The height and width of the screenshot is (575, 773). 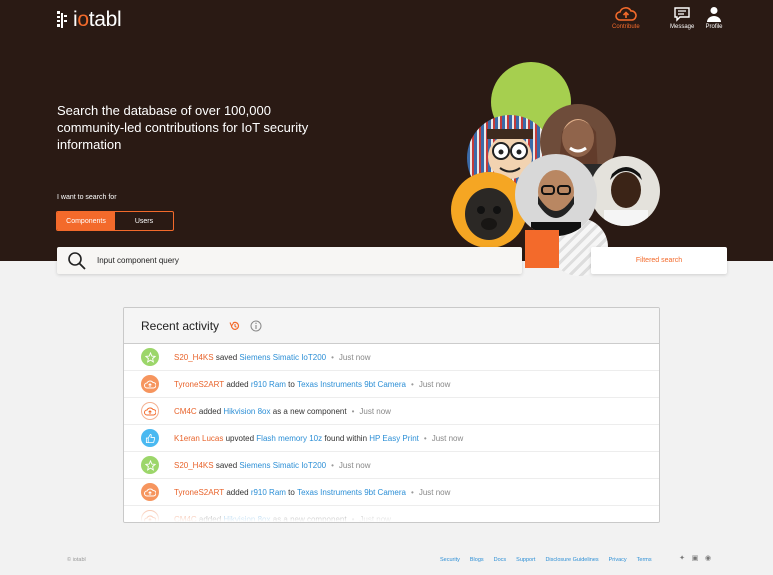 I want to click on community-collage-image, so click(x=557, y=168).